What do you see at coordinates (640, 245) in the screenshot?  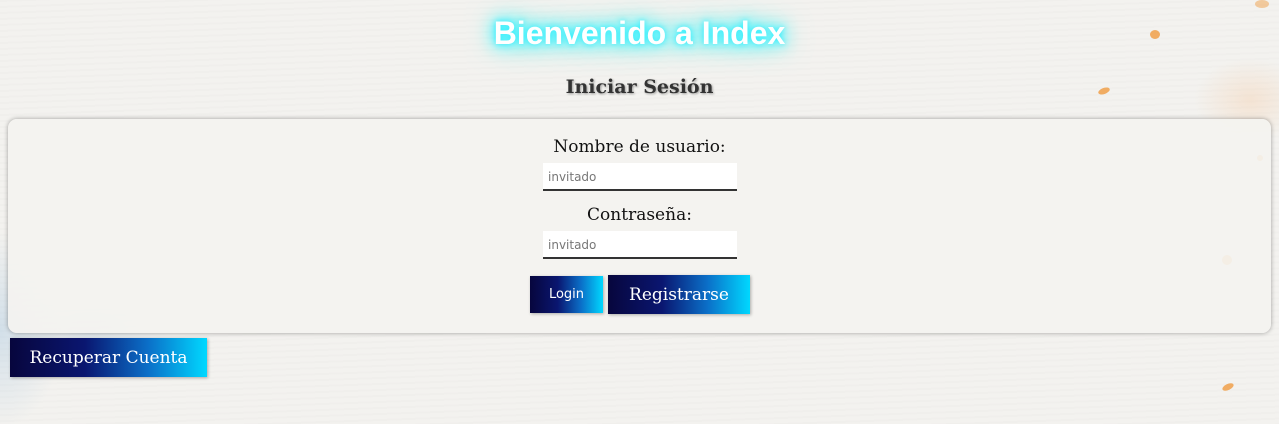 I see `password-input` at bounding box center [640, 245].